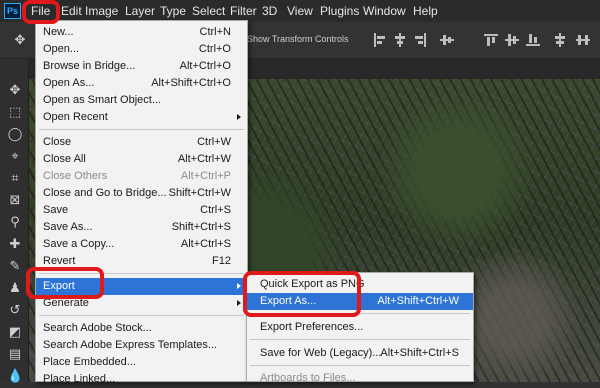 The image size is (600, 388). I want to click on clone-stamp-tool-icon: ♟, so click(15, 289).